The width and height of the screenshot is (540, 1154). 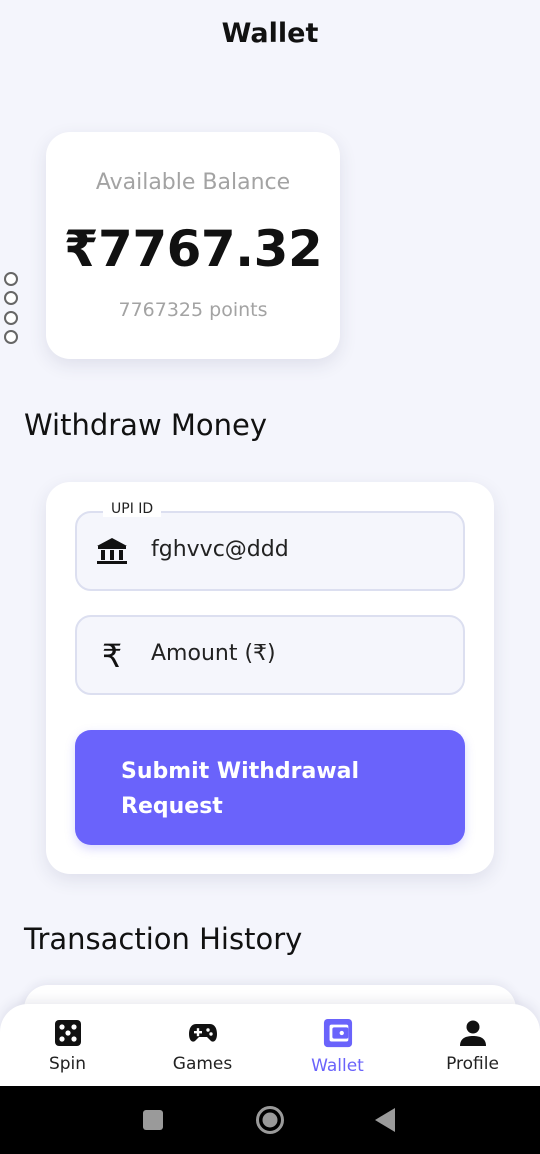 I want to click on amount-field: ₹, so click(x=270, y=655).